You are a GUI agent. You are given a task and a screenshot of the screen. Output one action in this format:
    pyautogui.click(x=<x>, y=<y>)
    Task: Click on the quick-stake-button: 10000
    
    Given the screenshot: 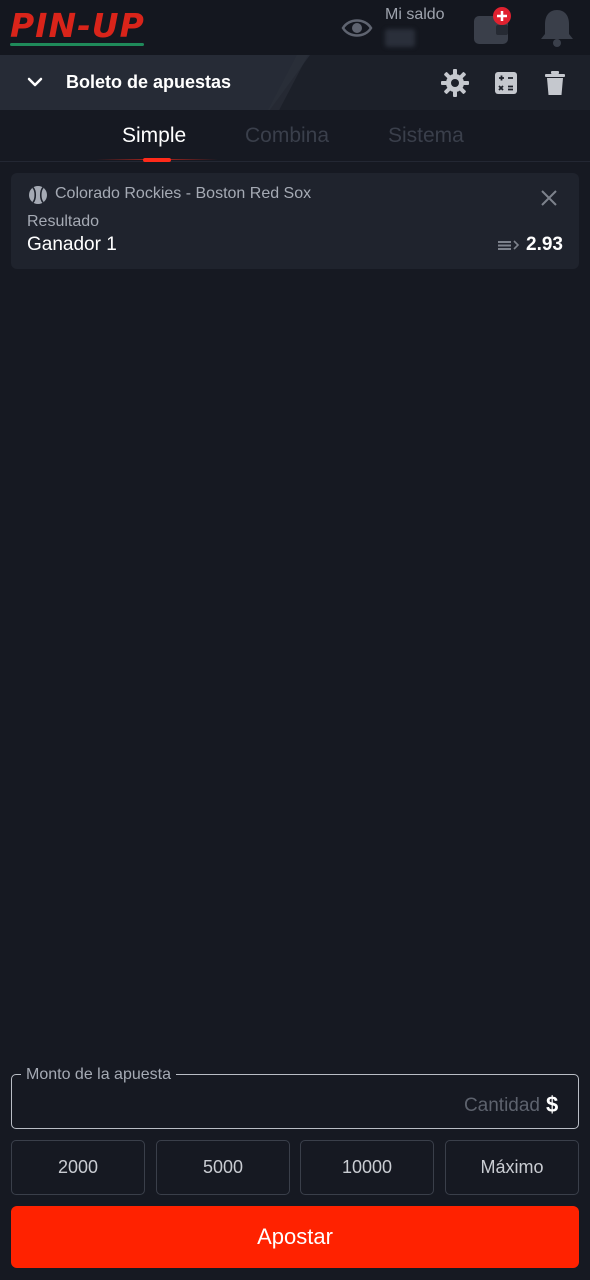 What is the action you would take?
    pyautogui.click(x=367, y=1167)
    